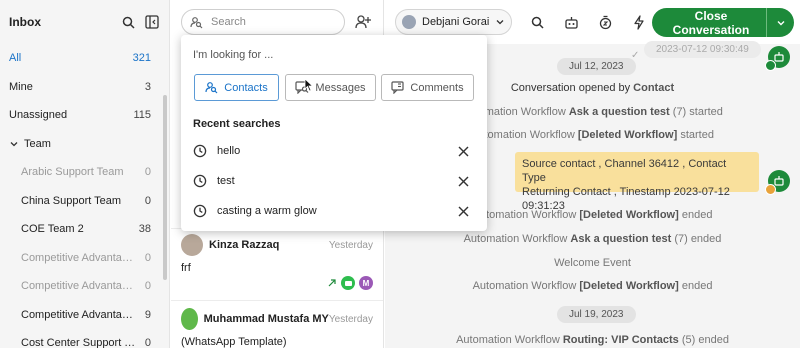 Image resolution: width=800 pixels, height=348 pixels. I want to click on recent-search-item: hello, so click(331, 151).